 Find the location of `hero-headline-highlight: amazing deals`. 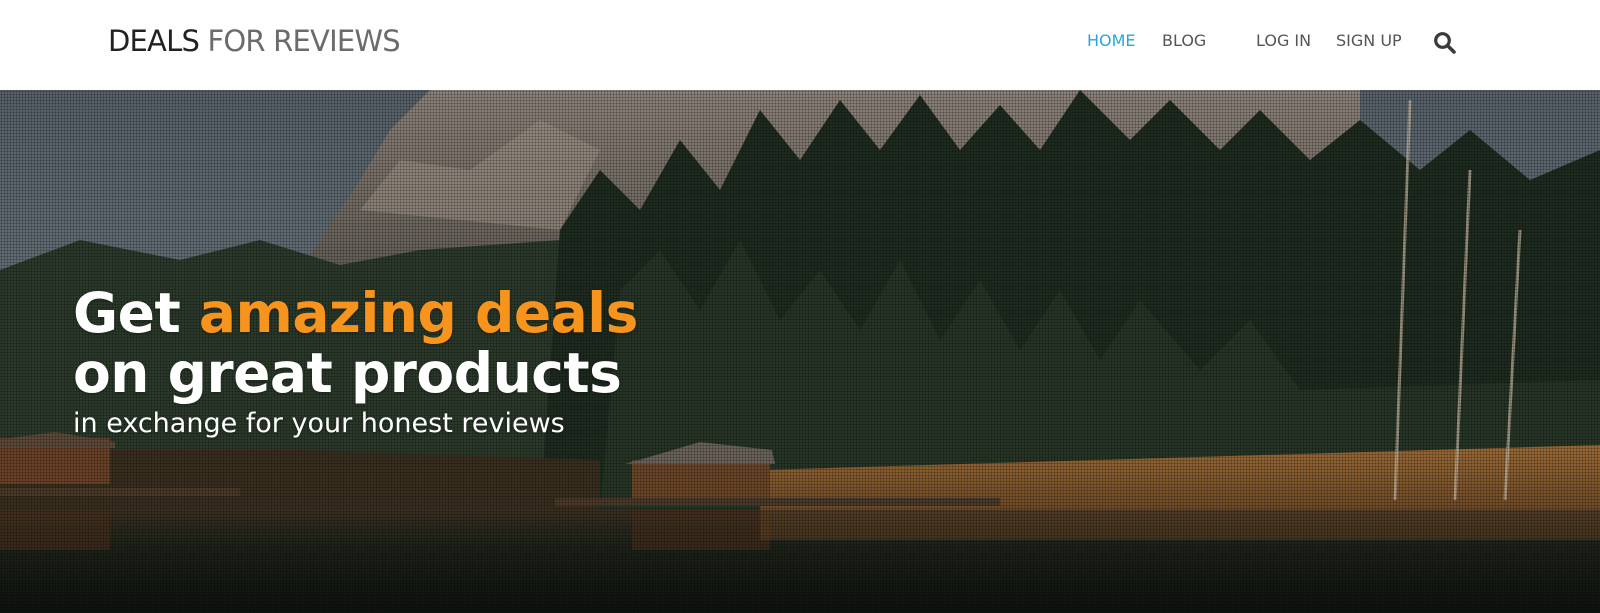

hero-headline-highlight: amazing deals is located at coordinates (418, 313).